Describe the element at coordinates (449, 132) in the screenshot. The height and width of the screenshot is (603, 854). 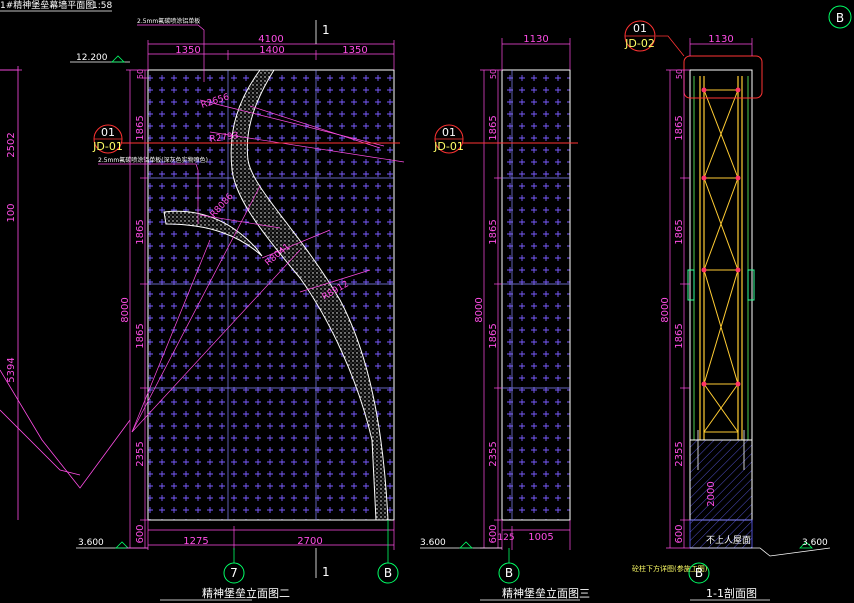
I see `view3-tag-num: 01` at that location.